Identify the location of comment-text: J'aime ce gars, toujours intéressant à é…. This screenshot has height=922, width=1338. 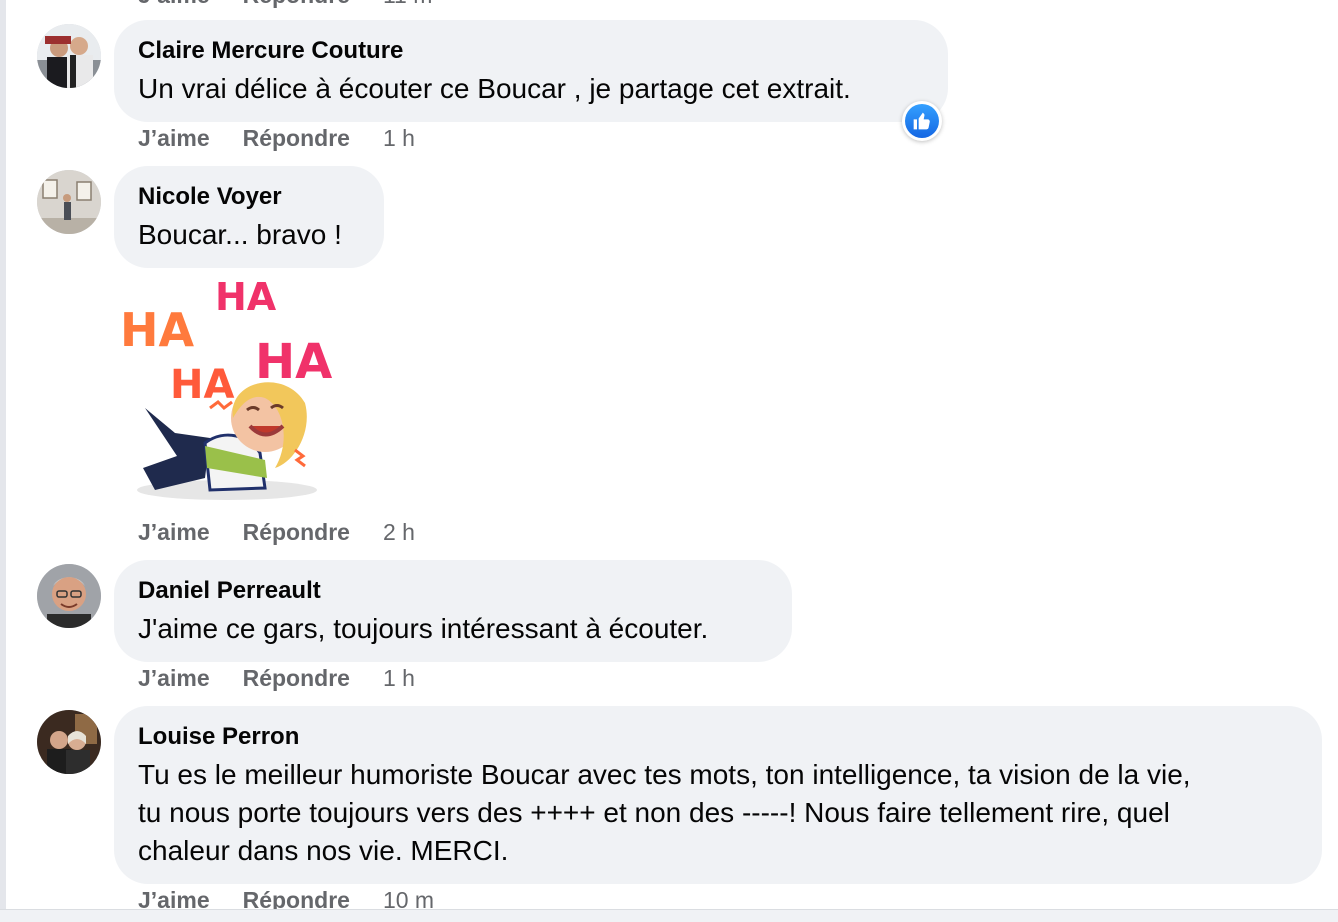
(423, 628).